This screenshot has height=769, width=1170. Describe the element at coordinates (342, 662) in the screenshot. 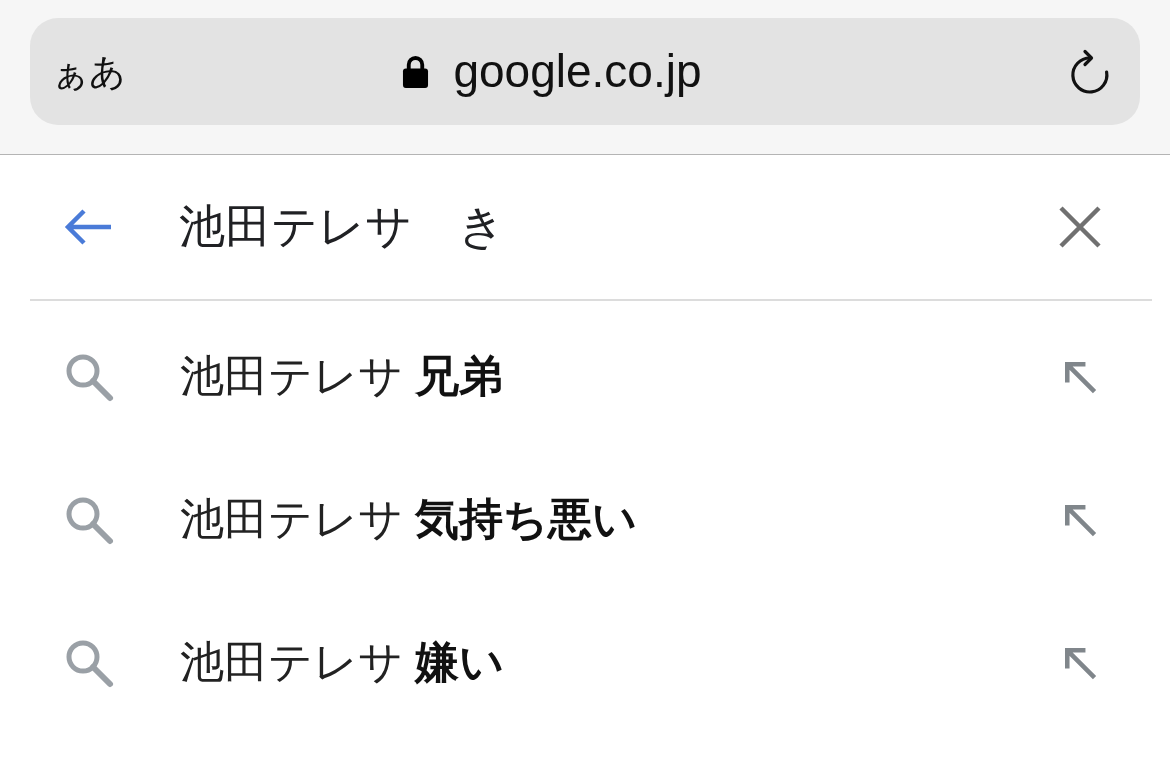

I see `suggestion-text: 池田テレサ 嫌い` at that location.